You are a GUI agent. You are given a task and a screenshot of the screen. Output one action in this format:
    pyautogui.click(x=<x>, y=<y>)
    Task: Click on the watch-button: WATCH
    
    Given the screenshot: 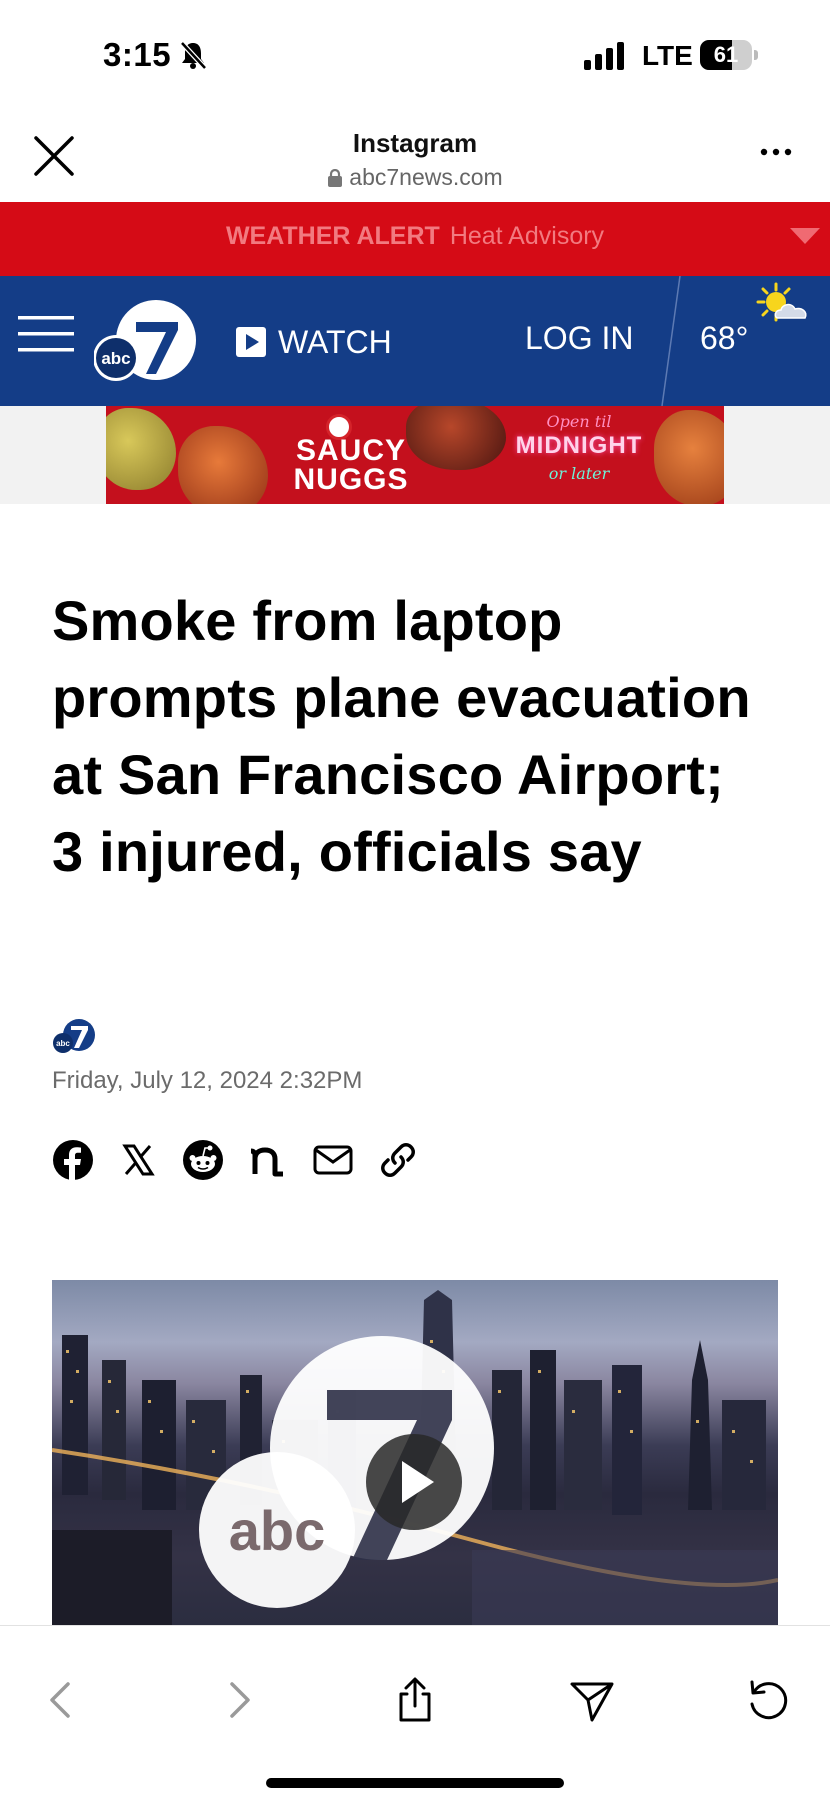 What is the action you would take?
    pyautogui.click(x=314, y=342)
    